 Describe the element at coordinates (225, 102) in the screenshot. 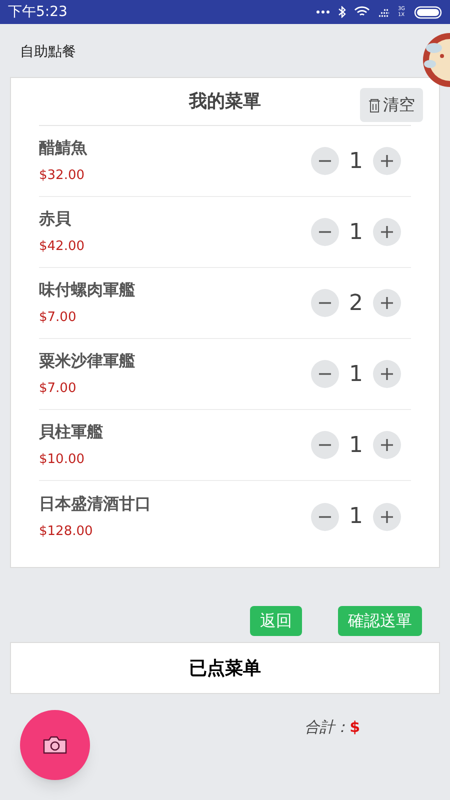

I see `card-title: 我的菜單` at that location.